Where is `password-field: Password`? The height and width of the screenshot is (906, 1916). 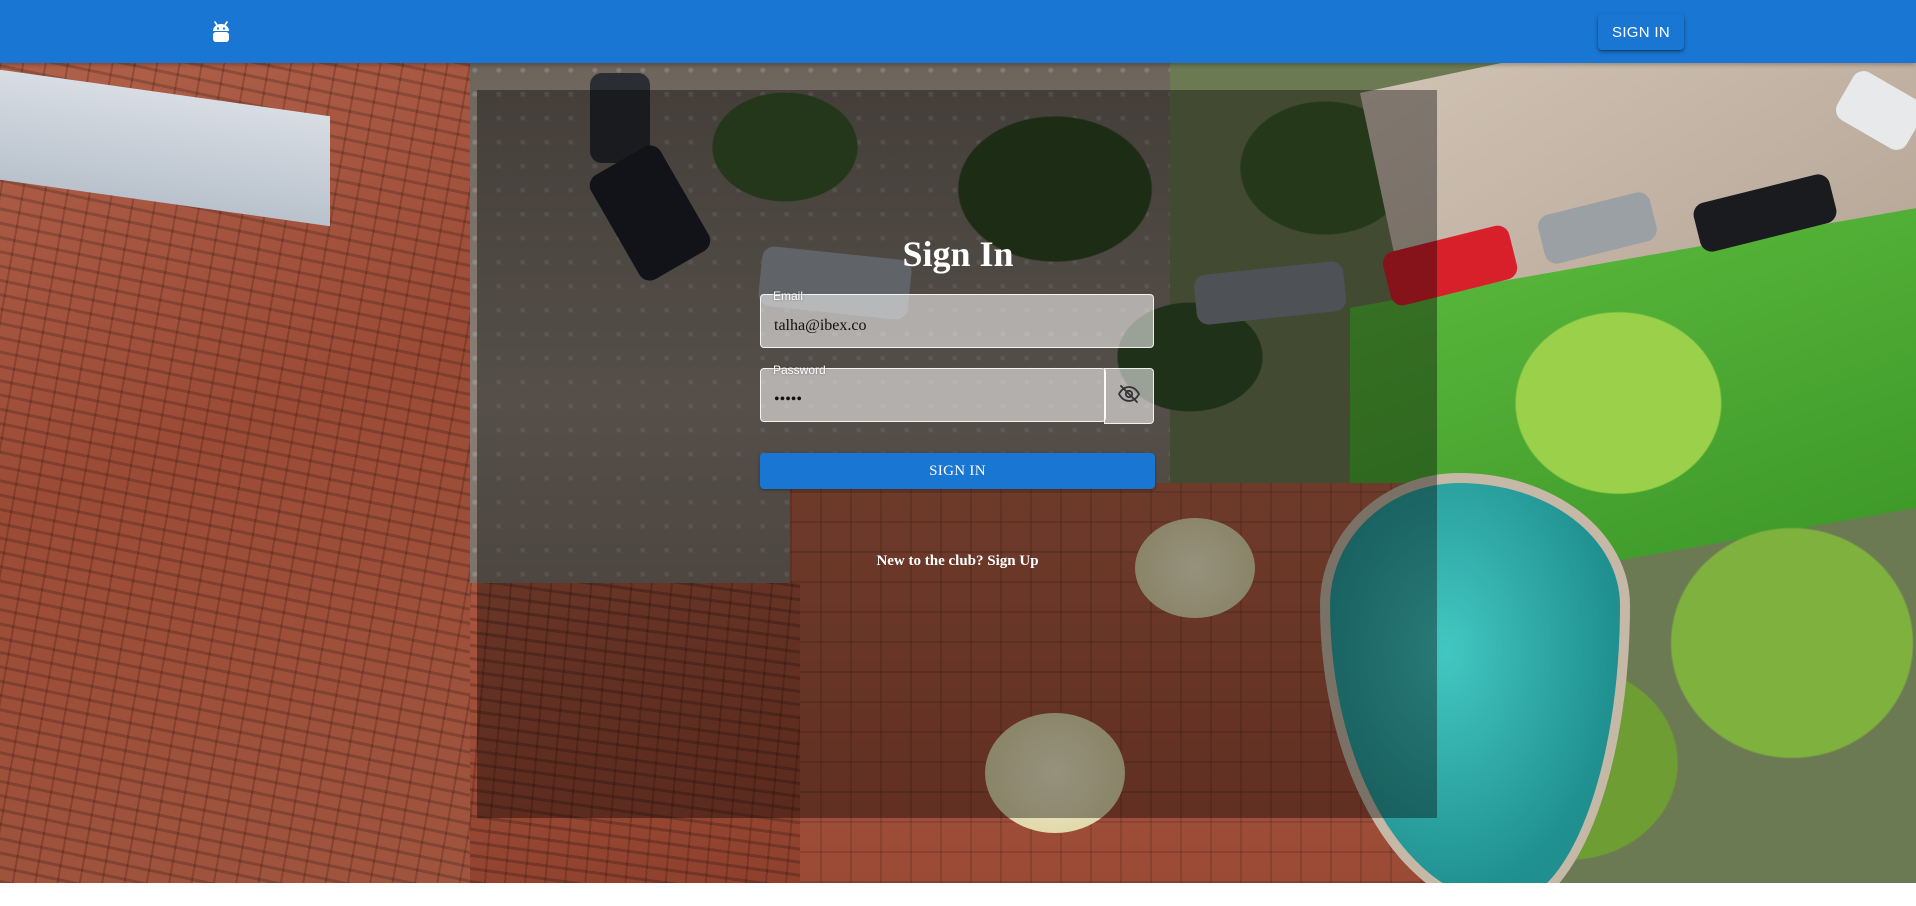
password-field: Password is located at coordinates (957, 393).